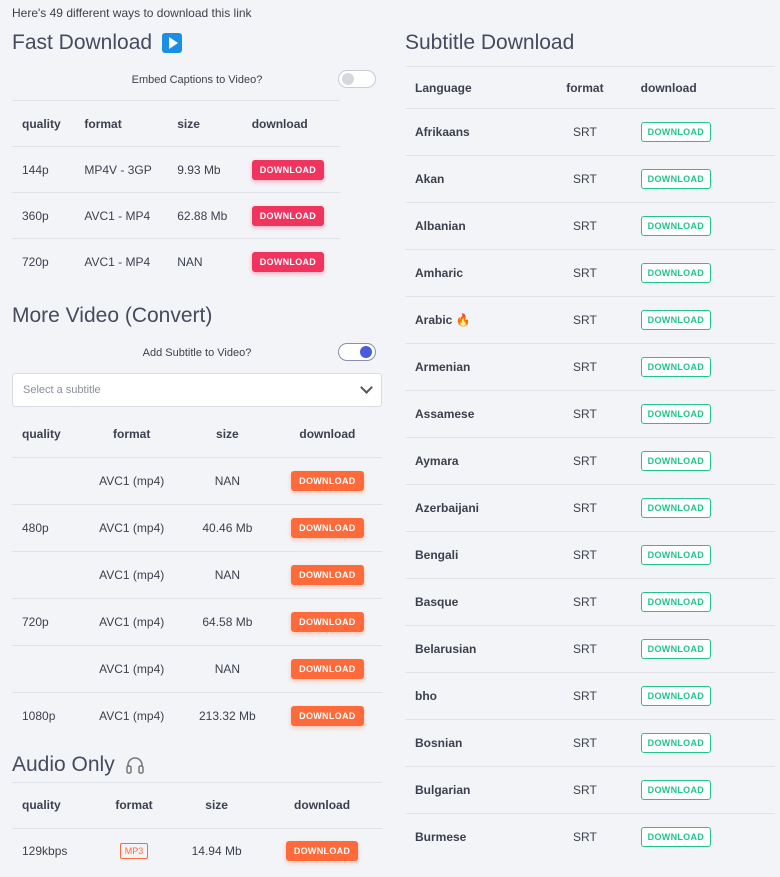  I want to click on subtitle-select: Select a subtitle, so click(197, 389).